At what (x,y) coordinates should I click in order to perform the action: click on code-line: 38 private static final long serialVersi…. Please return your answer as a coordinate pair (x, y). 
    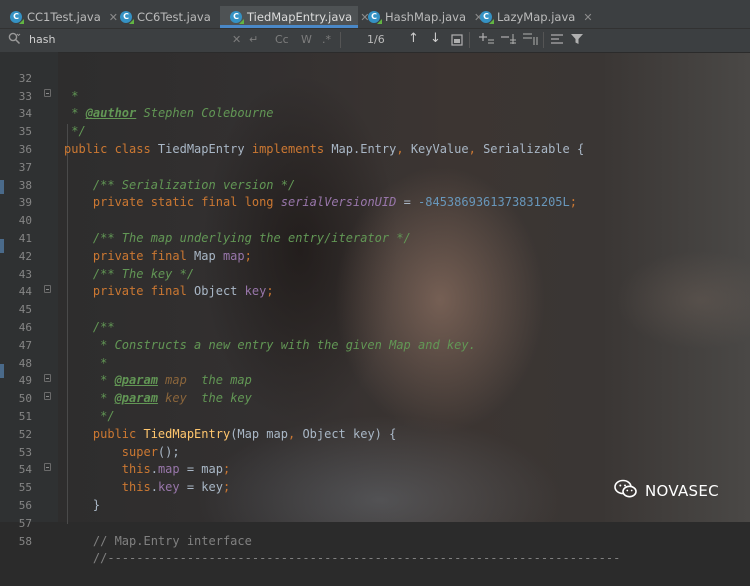
    Looking at the image, I should click on (375, 184).